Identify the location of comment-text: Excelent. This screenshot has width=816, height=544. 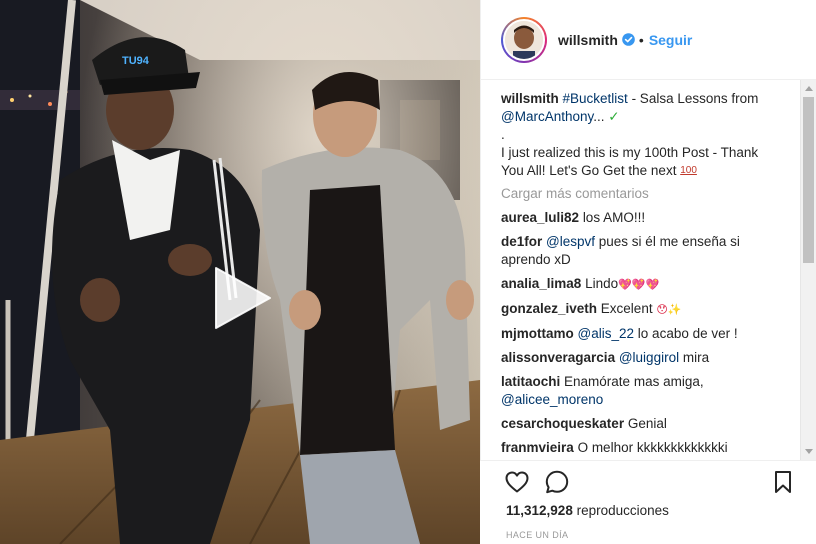
(626, 308).